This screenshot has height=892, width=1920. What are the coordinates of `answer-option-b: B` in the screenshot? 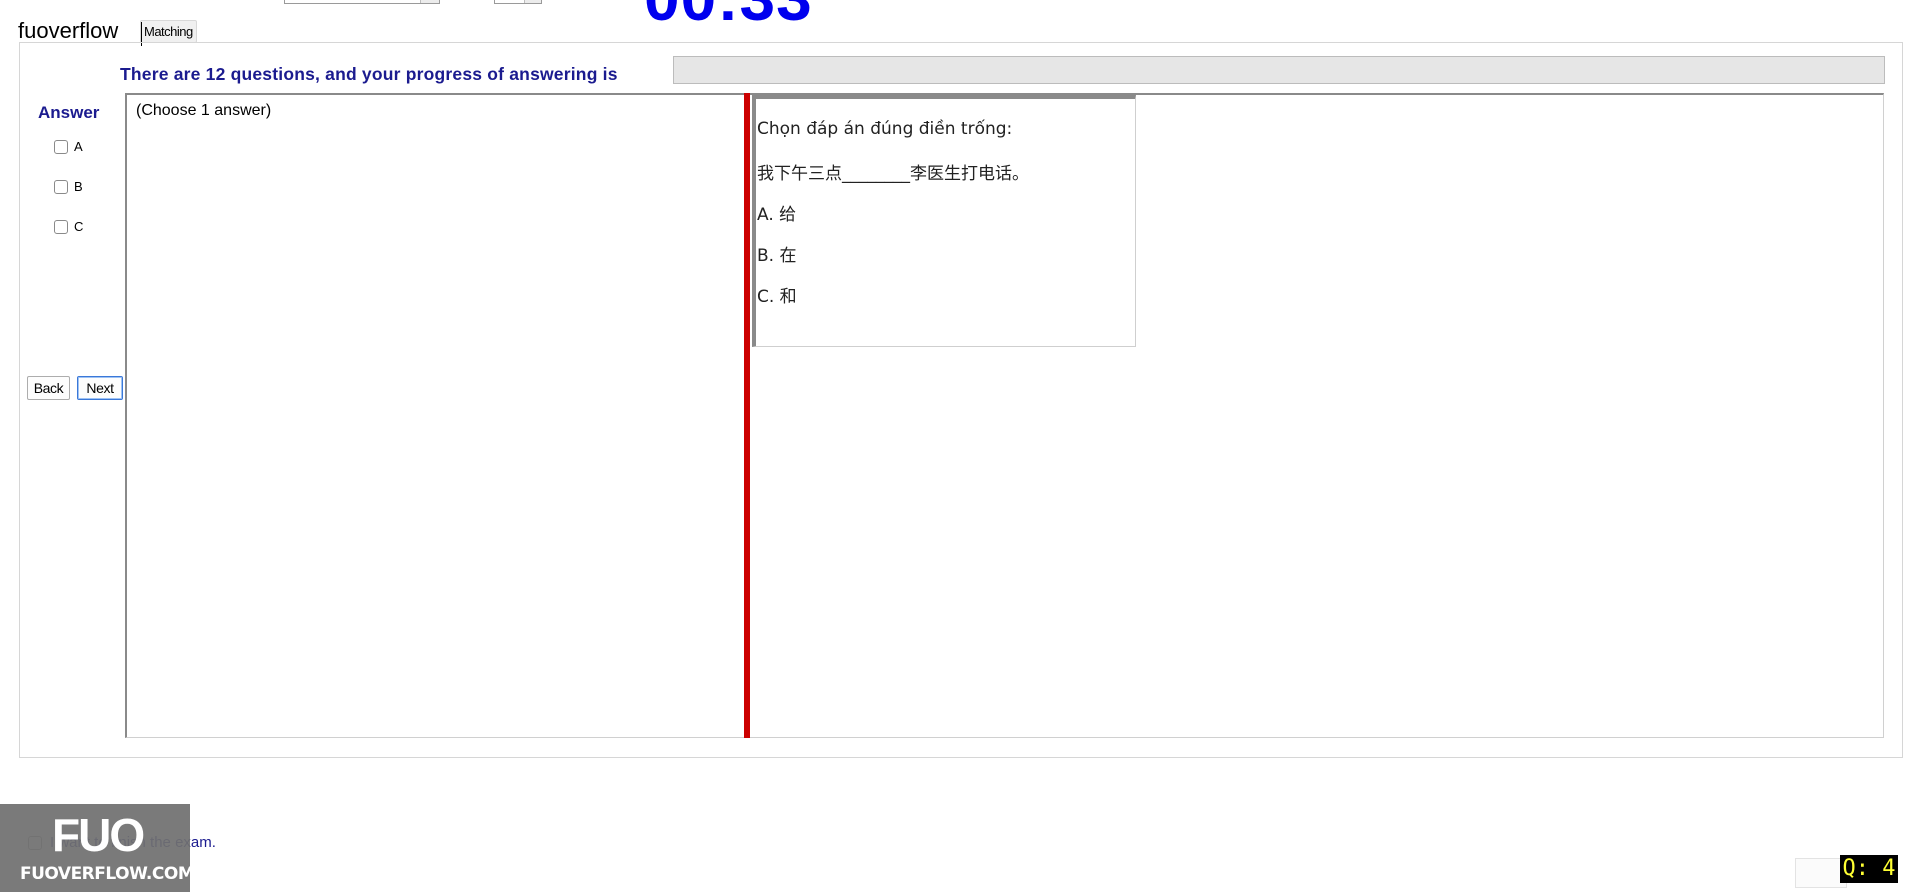 It's located at (68, 186).